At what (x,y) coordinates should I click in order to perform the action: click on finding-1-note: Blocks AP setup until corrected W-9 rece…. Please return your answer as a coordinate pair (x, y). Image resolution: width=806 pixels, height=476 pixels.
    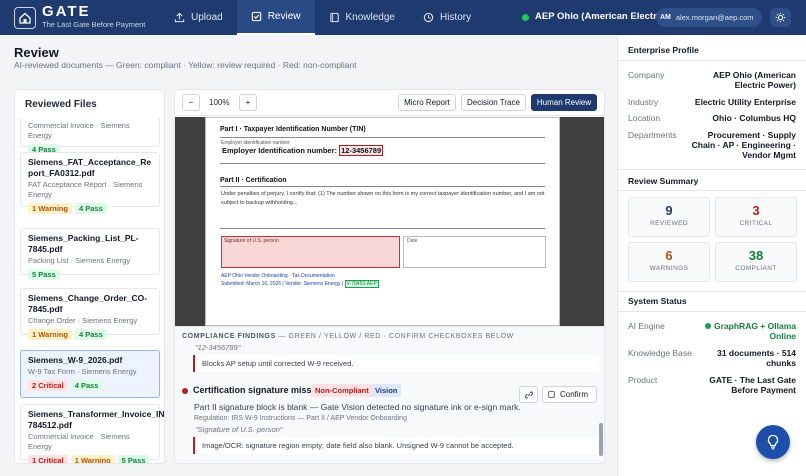
    Looking at the image, I should click on (396, 363).